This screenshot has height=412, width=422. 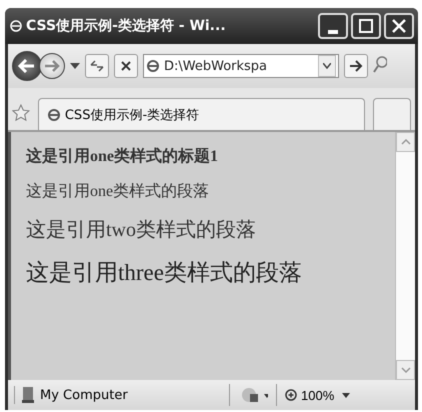 I want to click on close-button, so click(x=399, y=26).